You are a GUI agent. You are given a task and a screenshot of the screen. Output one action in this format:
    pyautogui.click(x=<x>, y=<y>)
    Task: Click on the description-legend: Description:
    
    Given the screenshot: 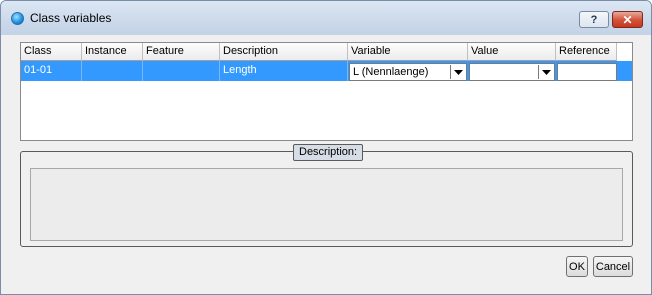 What is the action you would take?
    pyautogui.click(x=328, y=152)
    